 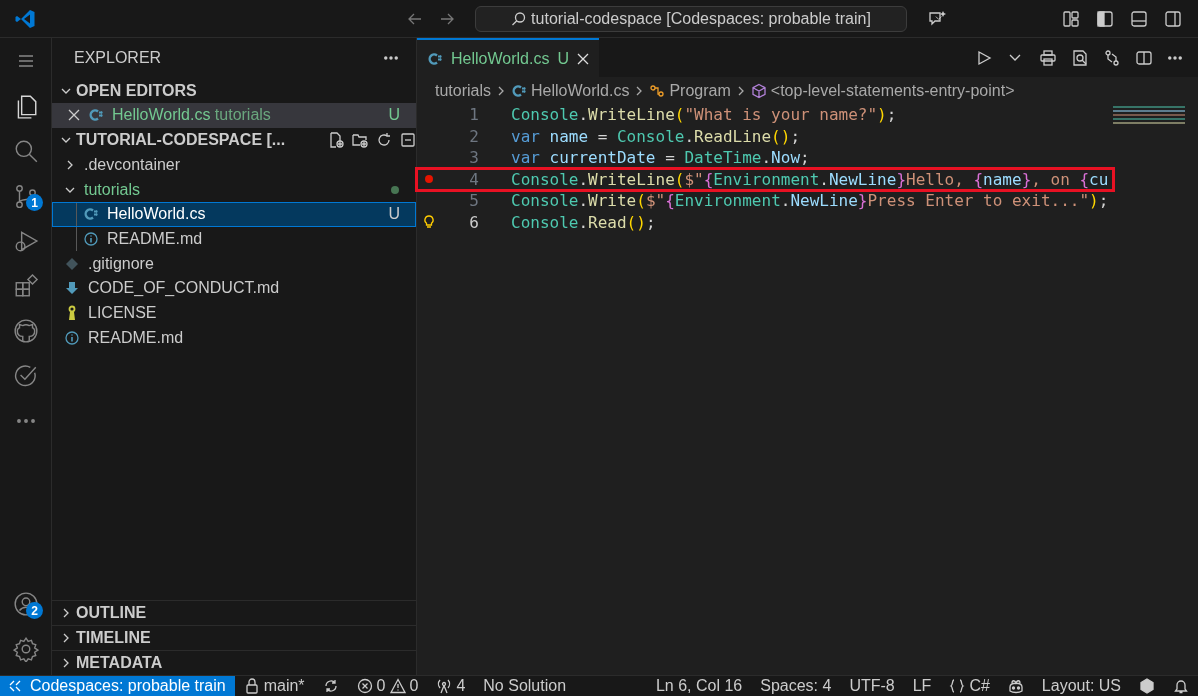 What do you see at coordinates (703, 115) in the screenshot?
I see `code-line: Console.WriteLine("What is your name?");` at bounding box center [703, 115].